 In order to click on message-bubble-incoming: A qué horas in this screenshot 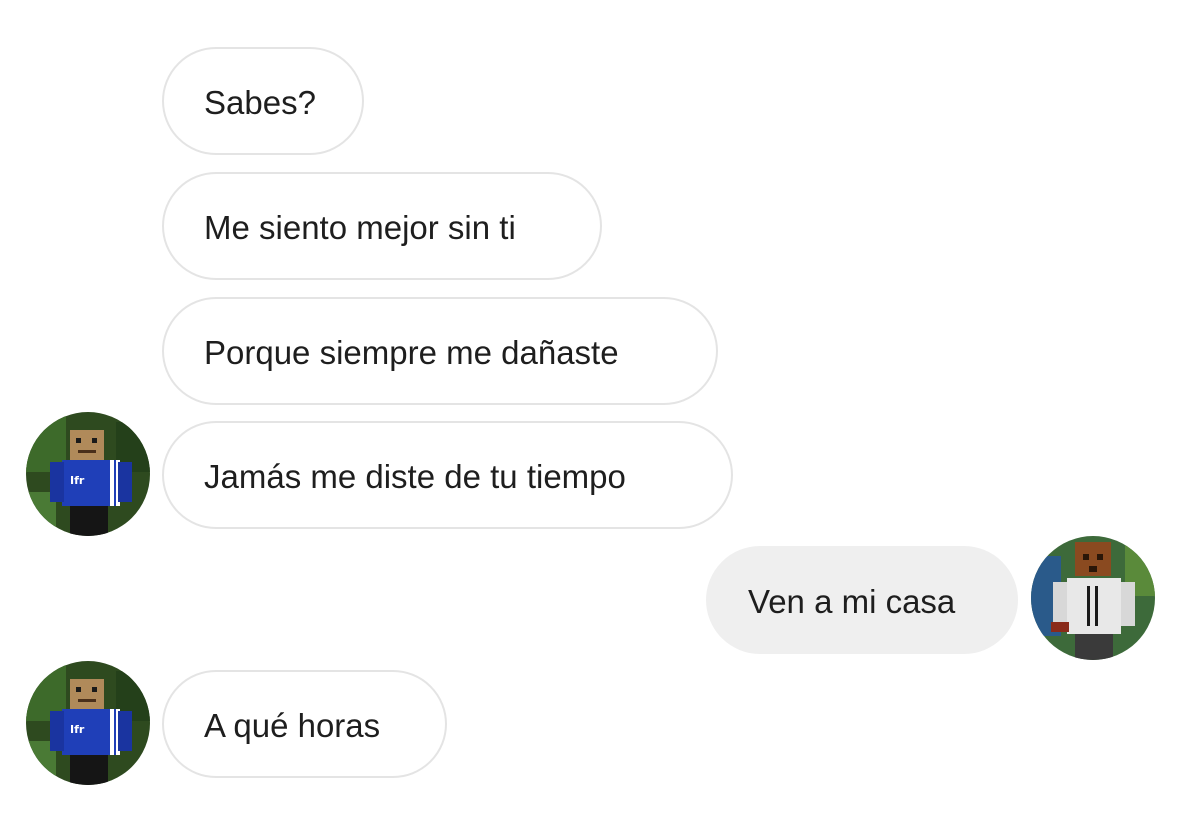, I will do `click(304, 724)`.